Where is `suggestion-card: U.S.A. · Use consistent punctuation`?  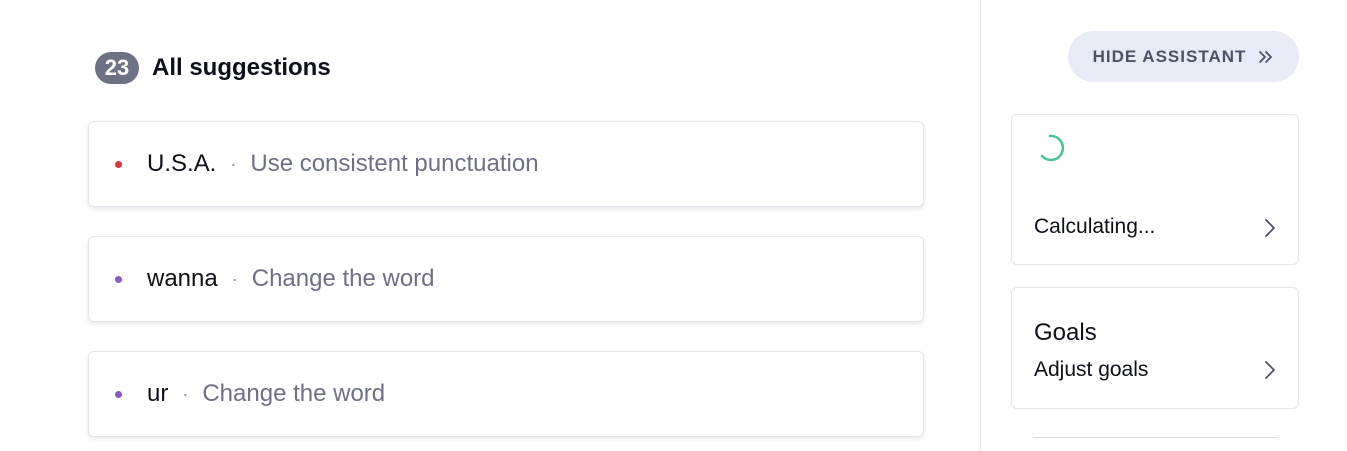 suggestion-card: U.S.A. · Use consistent punctuation is located at coordinates (506, 164).